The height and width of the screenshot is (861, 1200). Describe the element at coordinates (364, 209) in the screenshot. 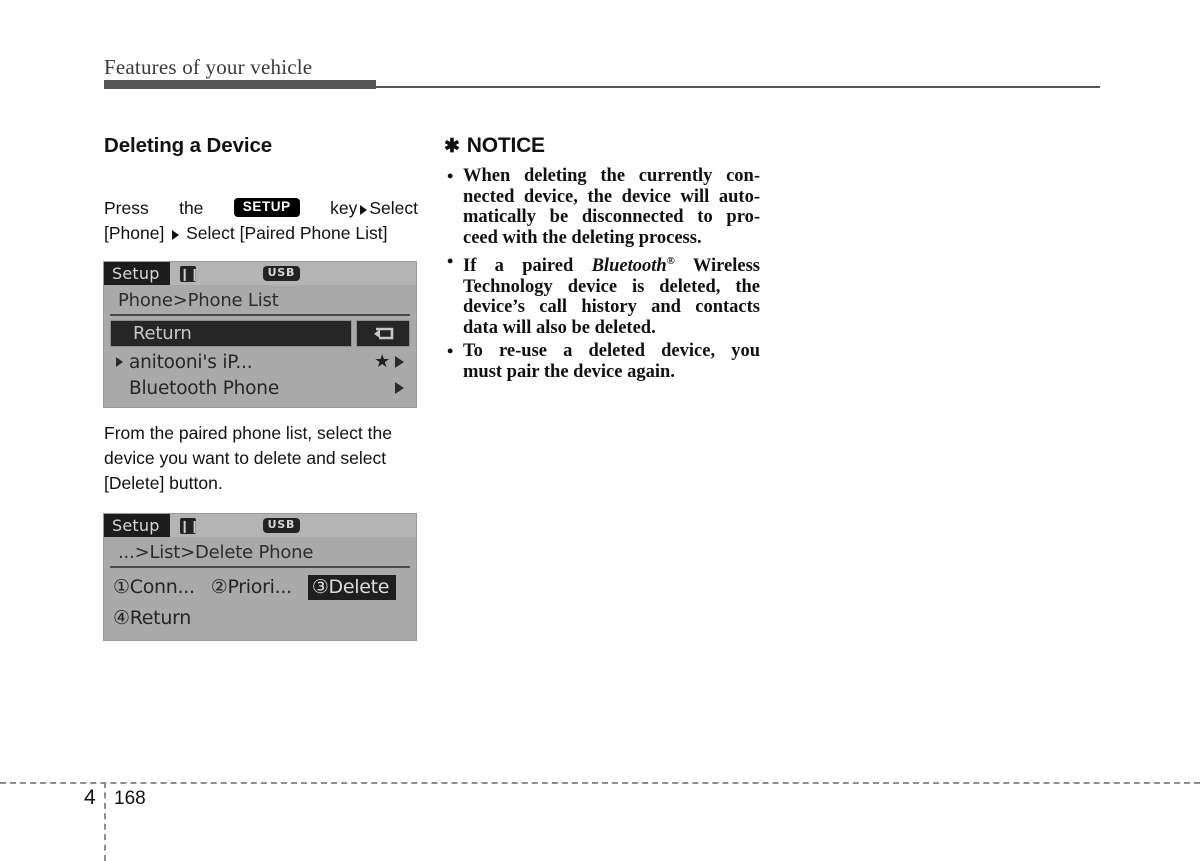

I see `step-arrow-icon` at that location.